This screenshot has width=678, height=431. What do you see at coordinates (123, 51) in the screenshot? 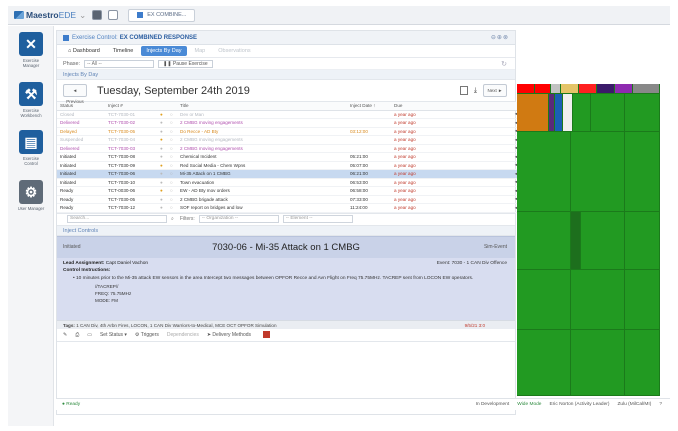
I see `tab-timeline: Timeline` at bounding box center [123, 51].